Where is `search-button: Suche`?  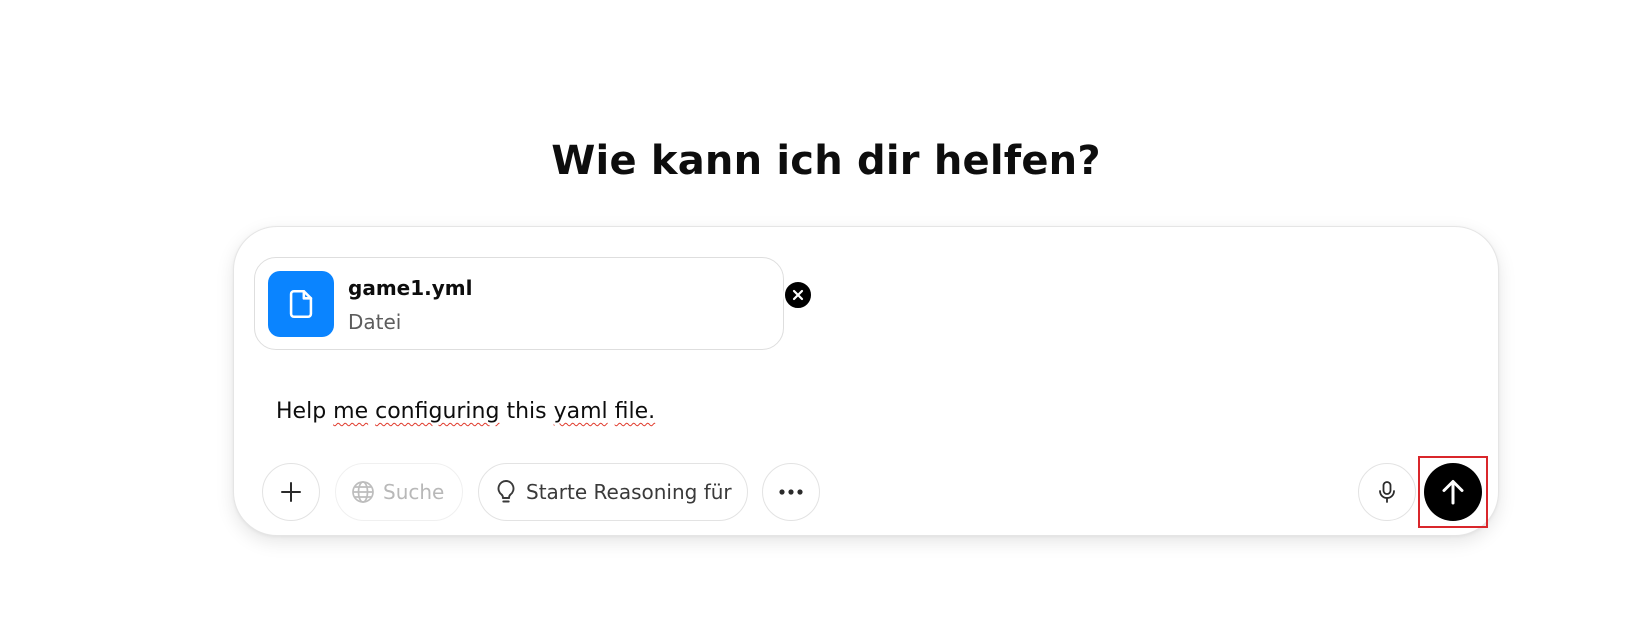 search-button: Suche is located at coordinates (399, 492).